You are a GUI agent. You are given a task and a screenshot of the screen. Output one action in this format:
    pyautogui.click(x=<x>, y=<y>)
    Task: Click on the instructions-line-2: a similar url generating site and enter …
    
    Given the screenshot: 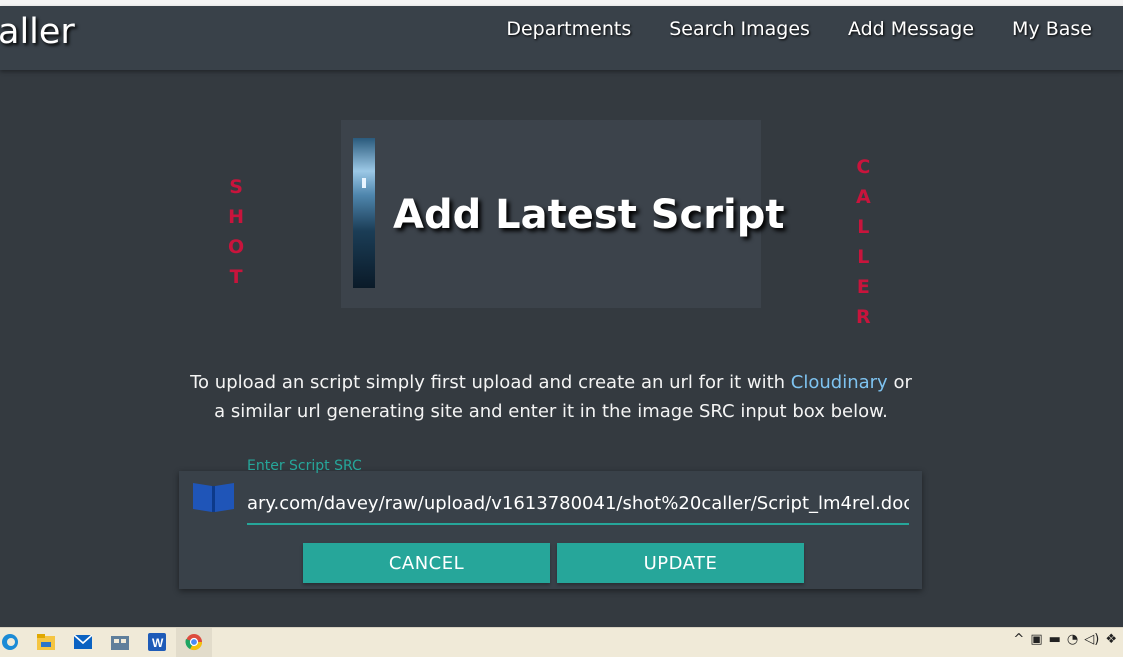 What is the action you would take?
    pyautogui.click(x=551, y=411)
    